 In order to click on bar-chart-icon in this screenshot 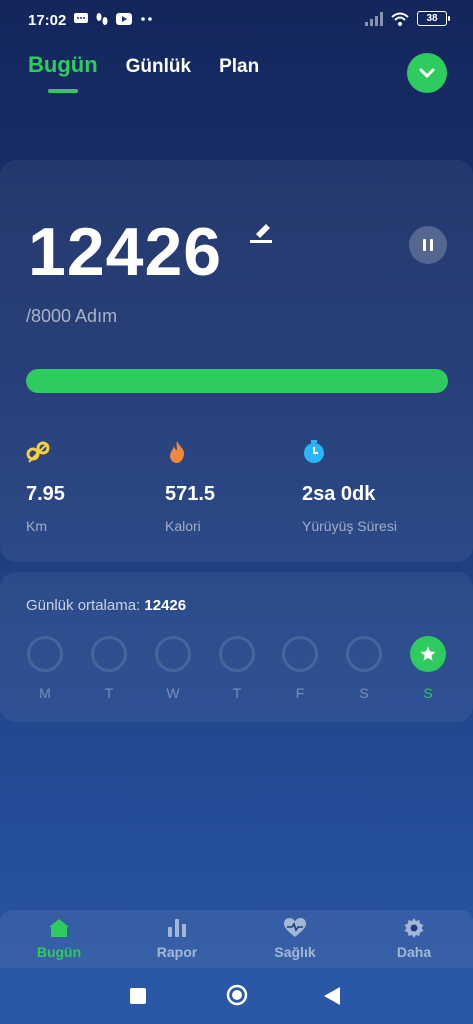, I will do `click(177, 928)`.